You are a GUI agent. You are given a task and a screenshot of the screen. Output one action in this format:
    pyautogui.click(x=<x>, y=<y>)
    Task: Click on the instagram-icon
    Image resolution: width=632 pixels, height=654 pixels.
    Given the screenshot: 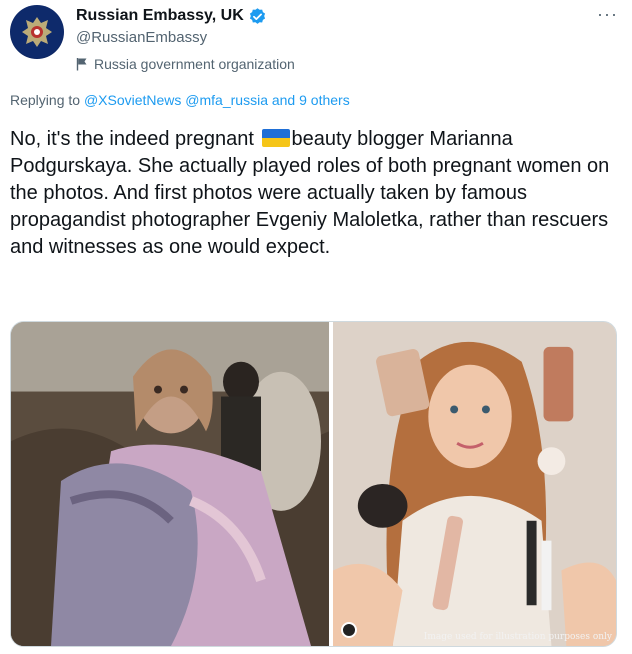 What is the action you would take?
    pyautogui.click(x=349, y=630)
    